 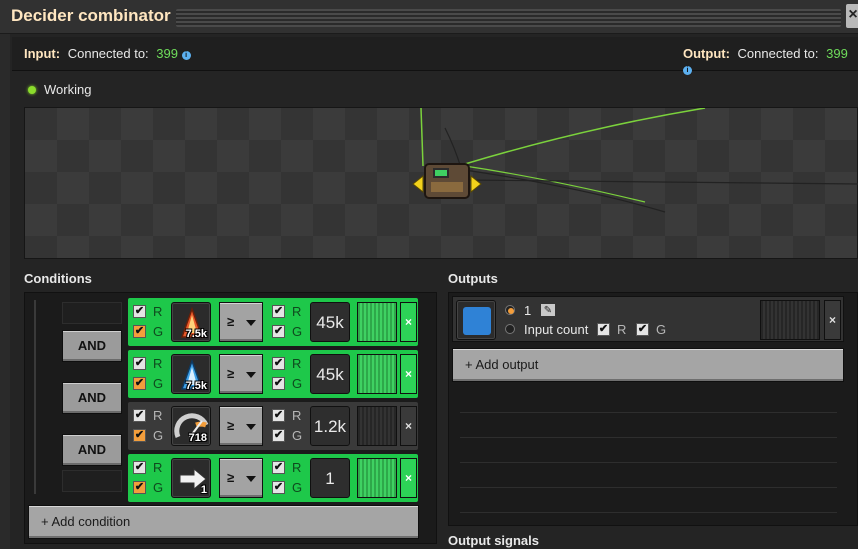 I want to click on radio-selected-dot, so click(x=511, y=311).